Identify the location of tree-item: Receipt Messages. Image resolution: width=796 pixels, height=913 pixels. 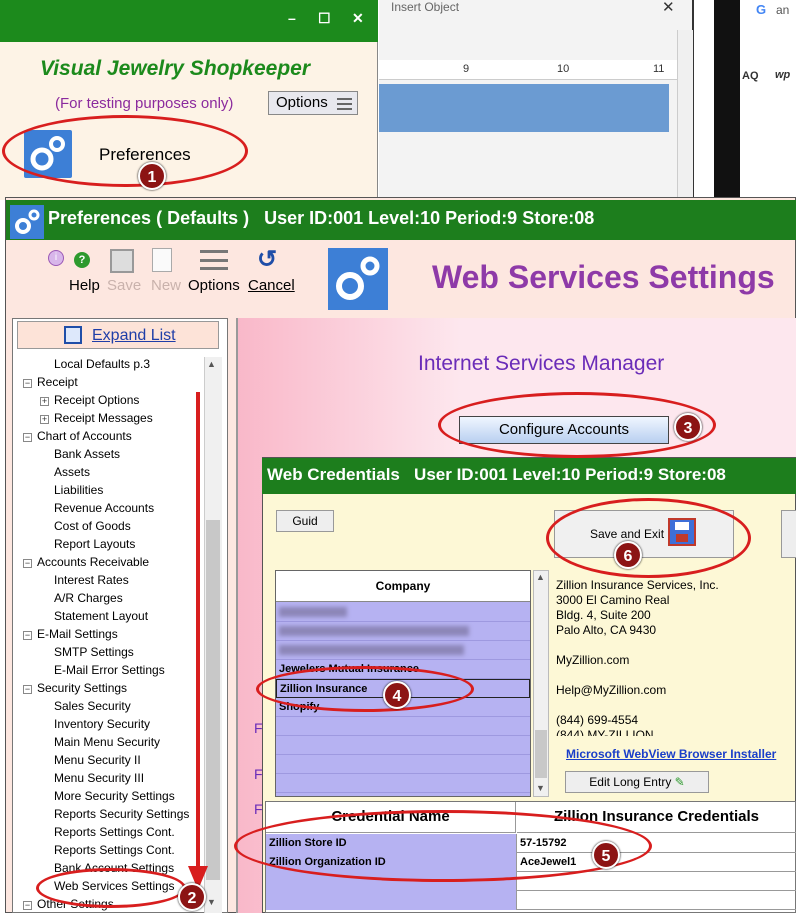
(103, 418).